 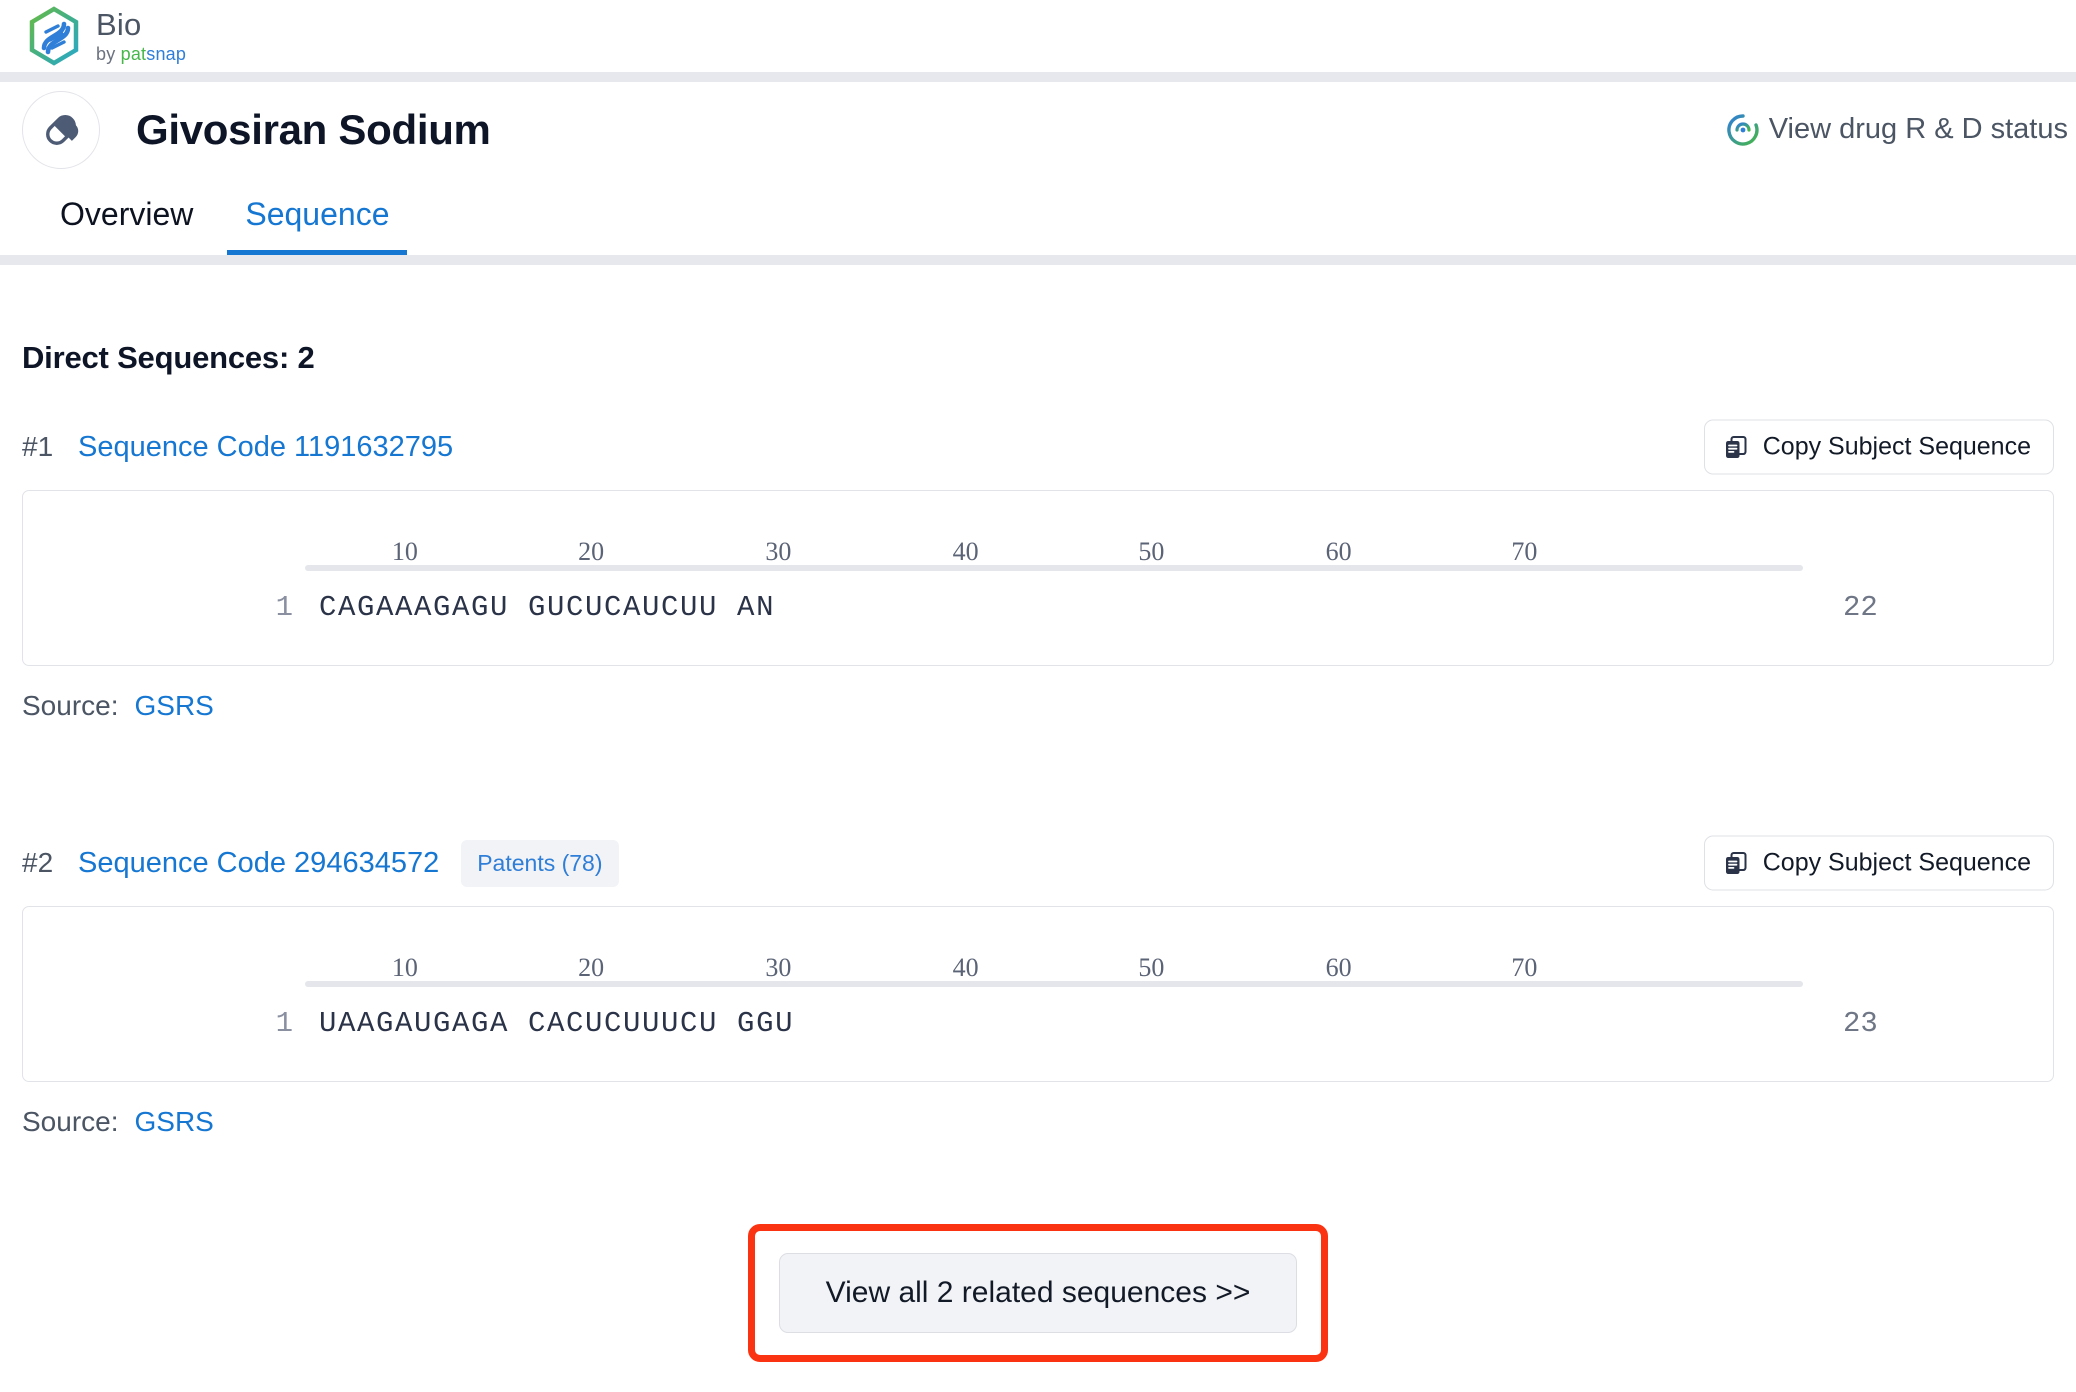 I want to click on dna-hexagon-logo-icon, so click(x=54, y=36).